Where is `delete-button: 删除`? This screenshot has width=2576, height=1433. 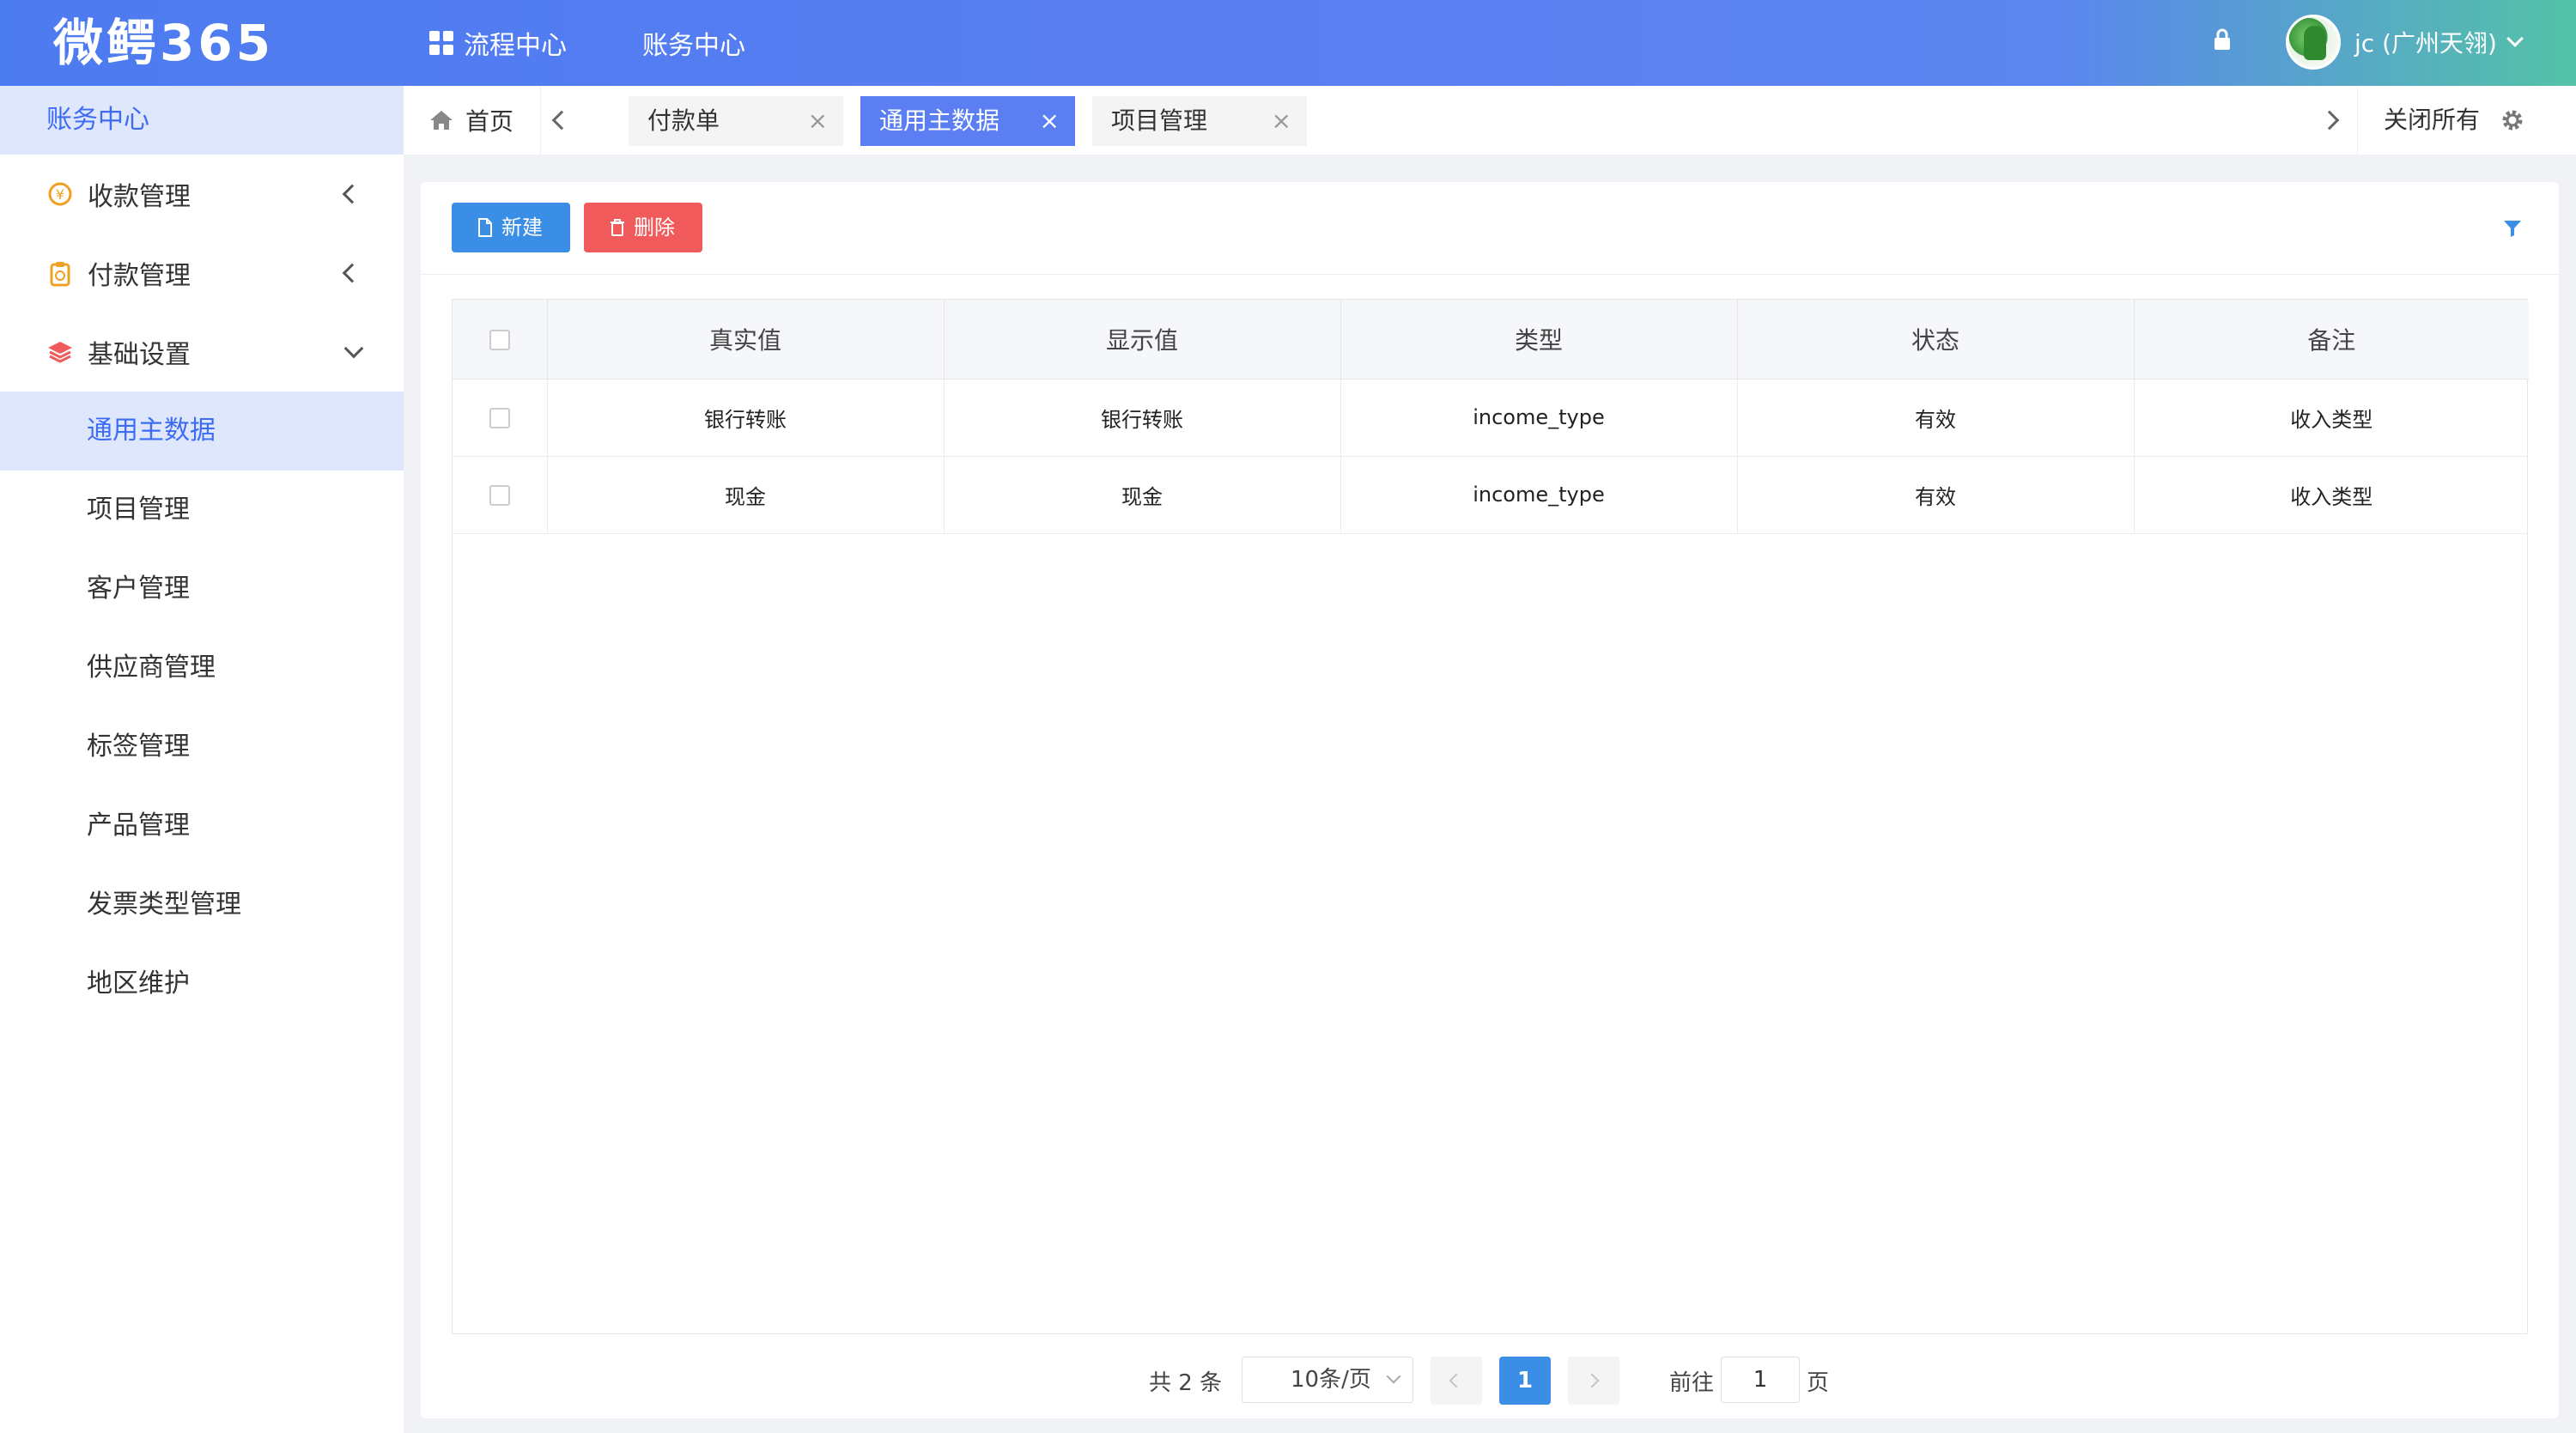
delete-button: 删除 is located at coordinates (643, 228).